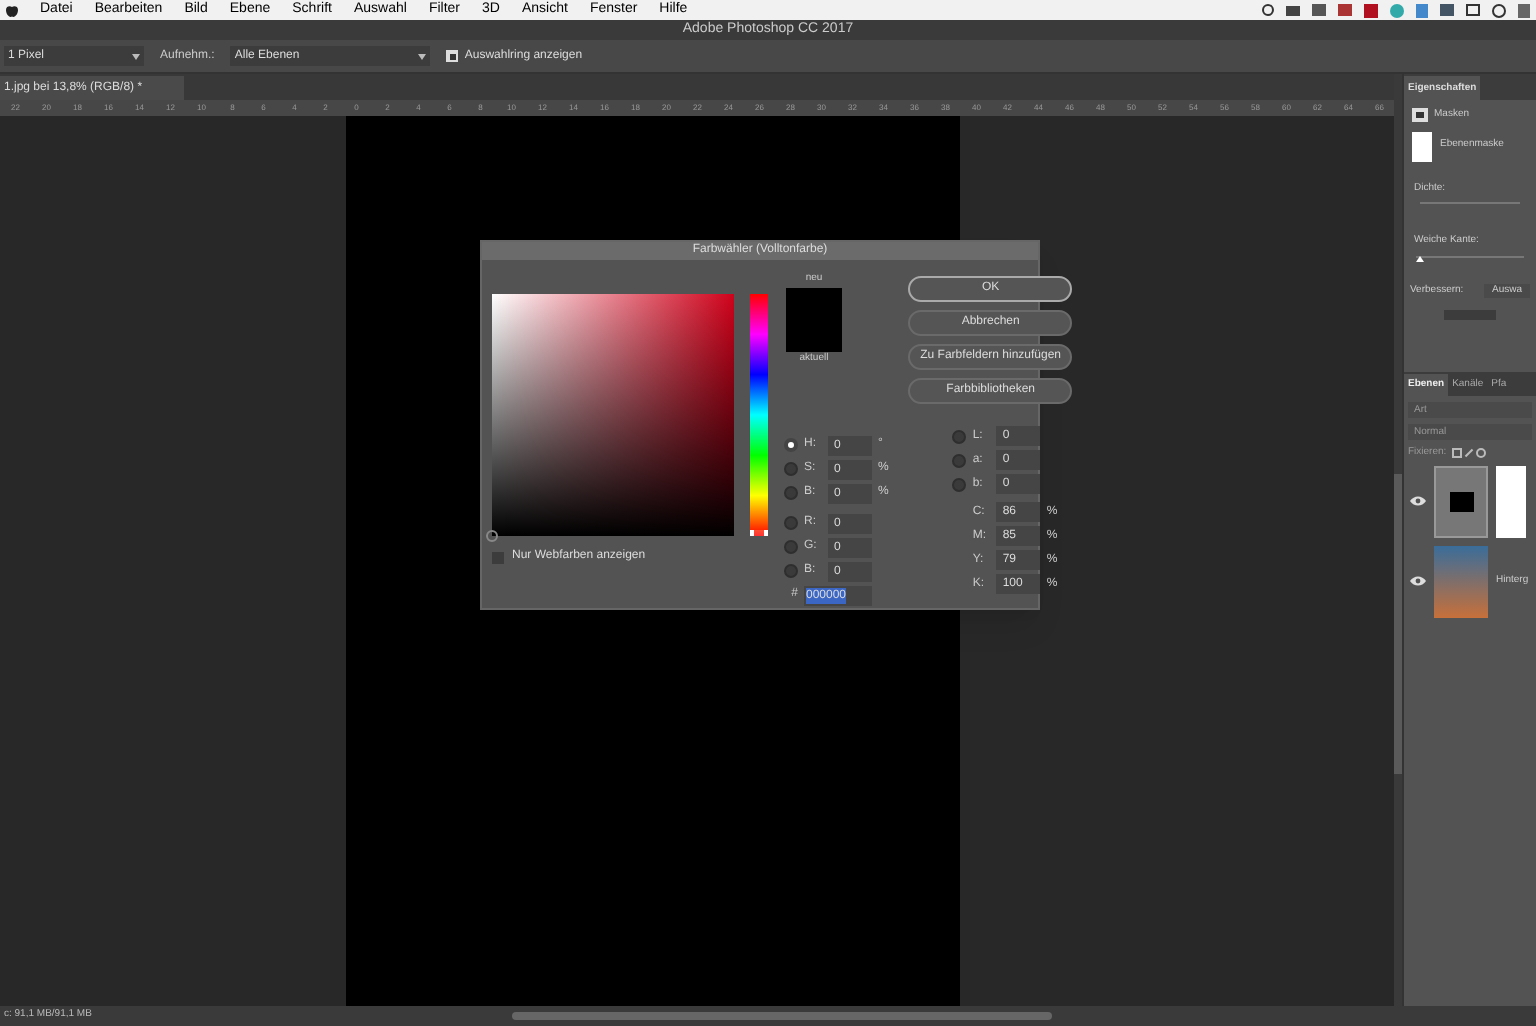 This screenshot has height=1026, width=1536. What do you see at coordinates (1461, 501) in the screenshot?
I see `layer-thumbnail` at bounding box center [1461, 501].